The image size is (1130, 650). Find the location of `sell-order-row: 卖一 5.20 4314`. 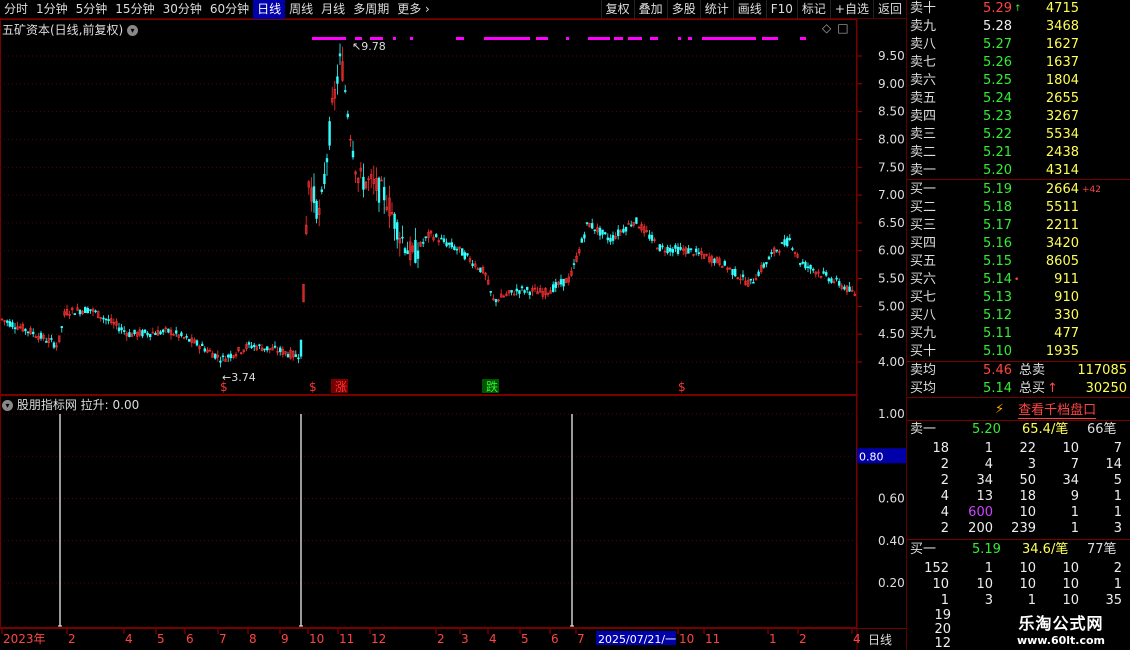

sell-order-row: 卖一 5.20 4314 is located at coordinates (1018, 171).